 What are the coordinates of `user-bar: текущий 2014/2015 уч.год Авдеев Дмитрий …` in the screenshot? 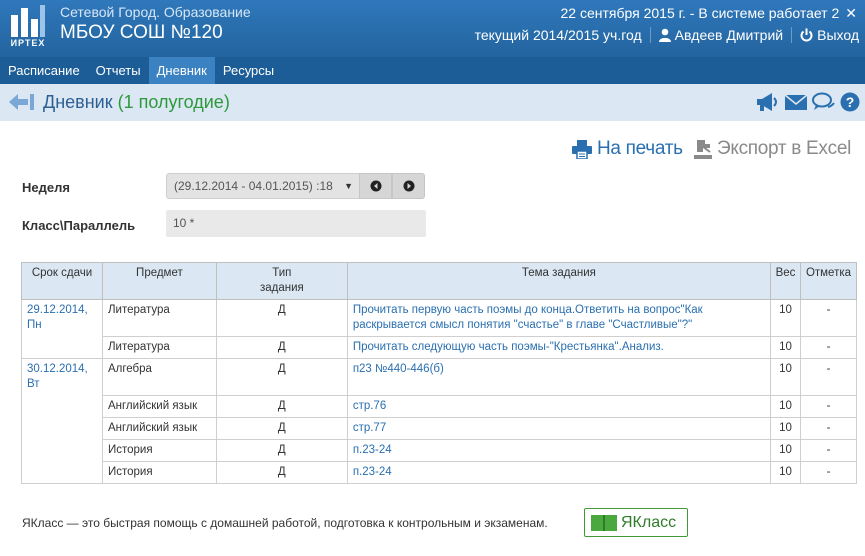 It's located at (667, 35).